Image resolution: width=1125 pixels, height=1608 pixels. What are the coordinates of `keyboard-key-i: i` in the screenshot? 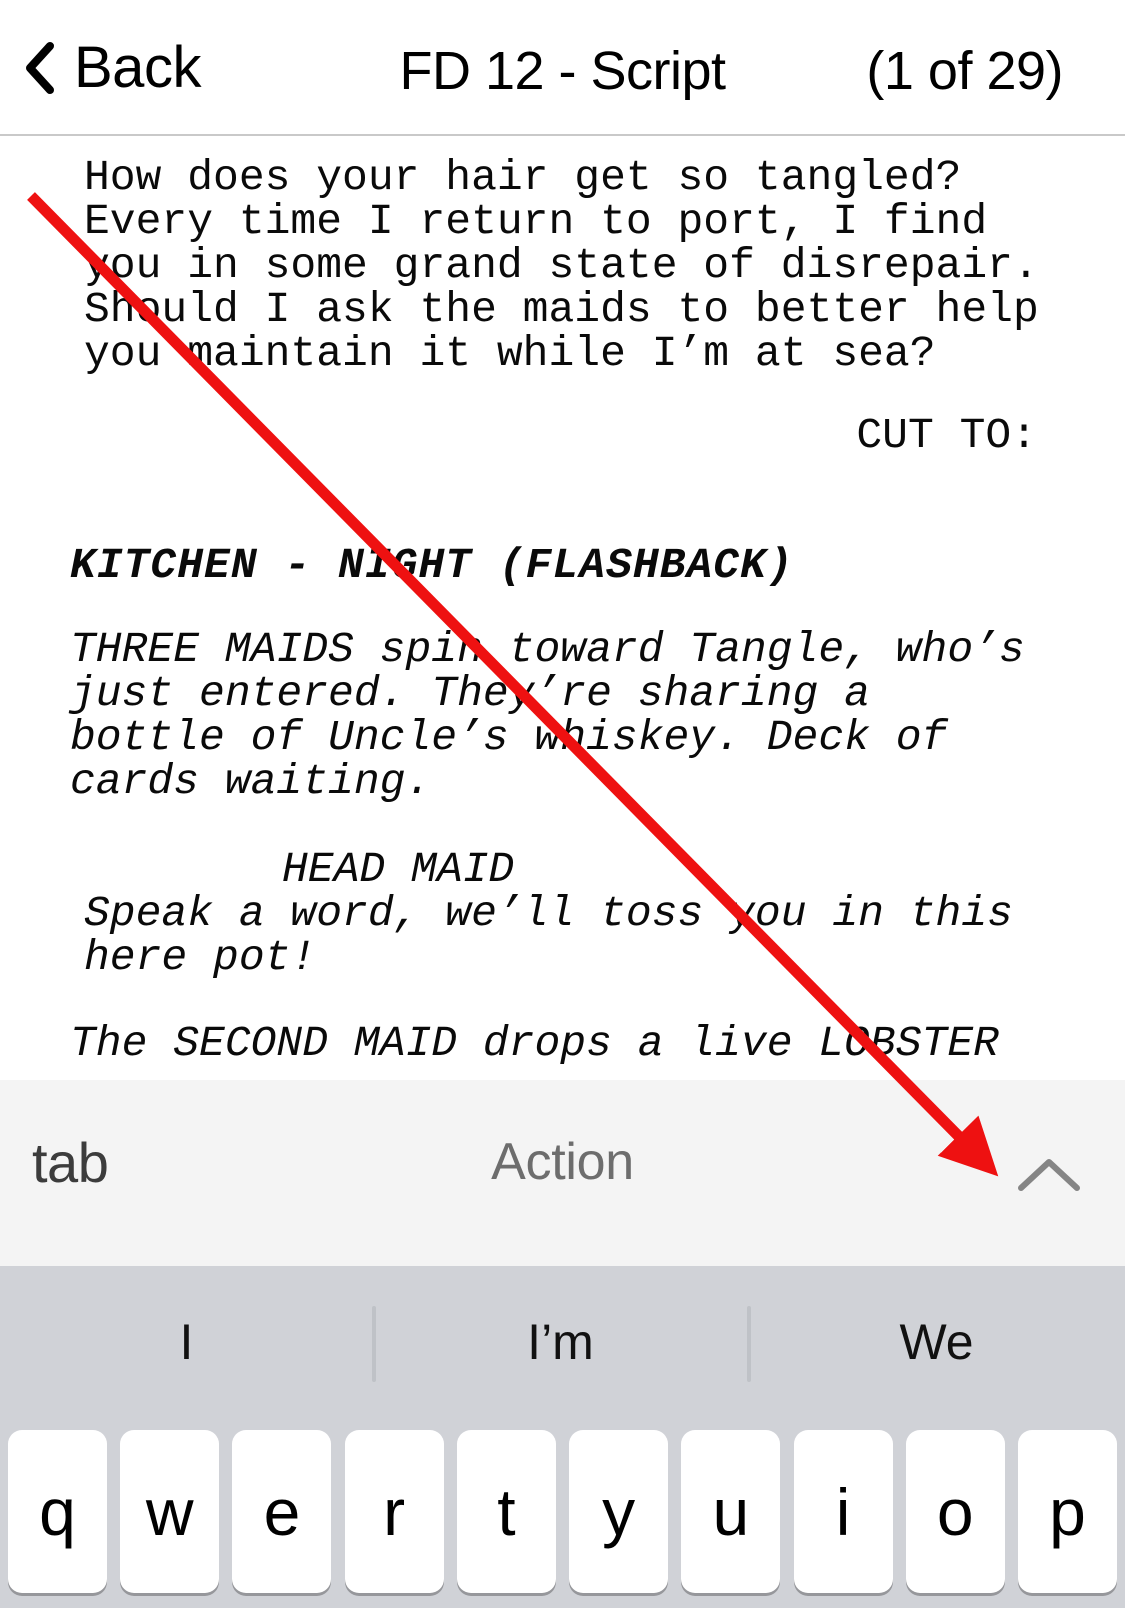 It's located at (843, 1511).